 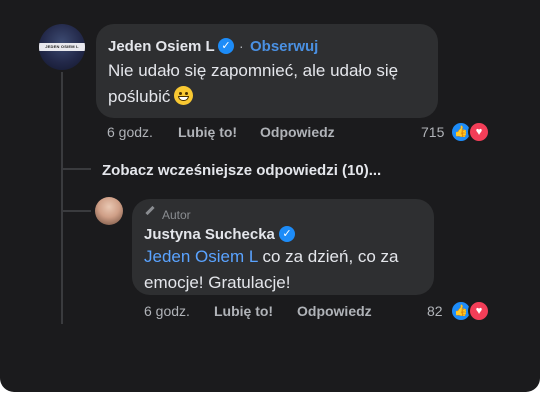 I want to click on comment-author: Jeden Osiem L, so click(x=161, y=46).